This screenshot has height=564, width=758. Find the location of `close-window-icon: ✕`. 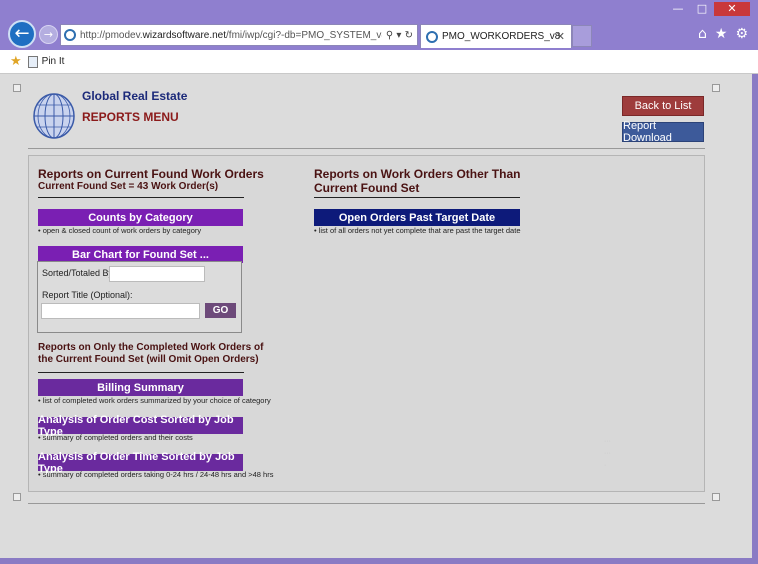

close-window-icon: ✕ is located at coordinates (732, 9).